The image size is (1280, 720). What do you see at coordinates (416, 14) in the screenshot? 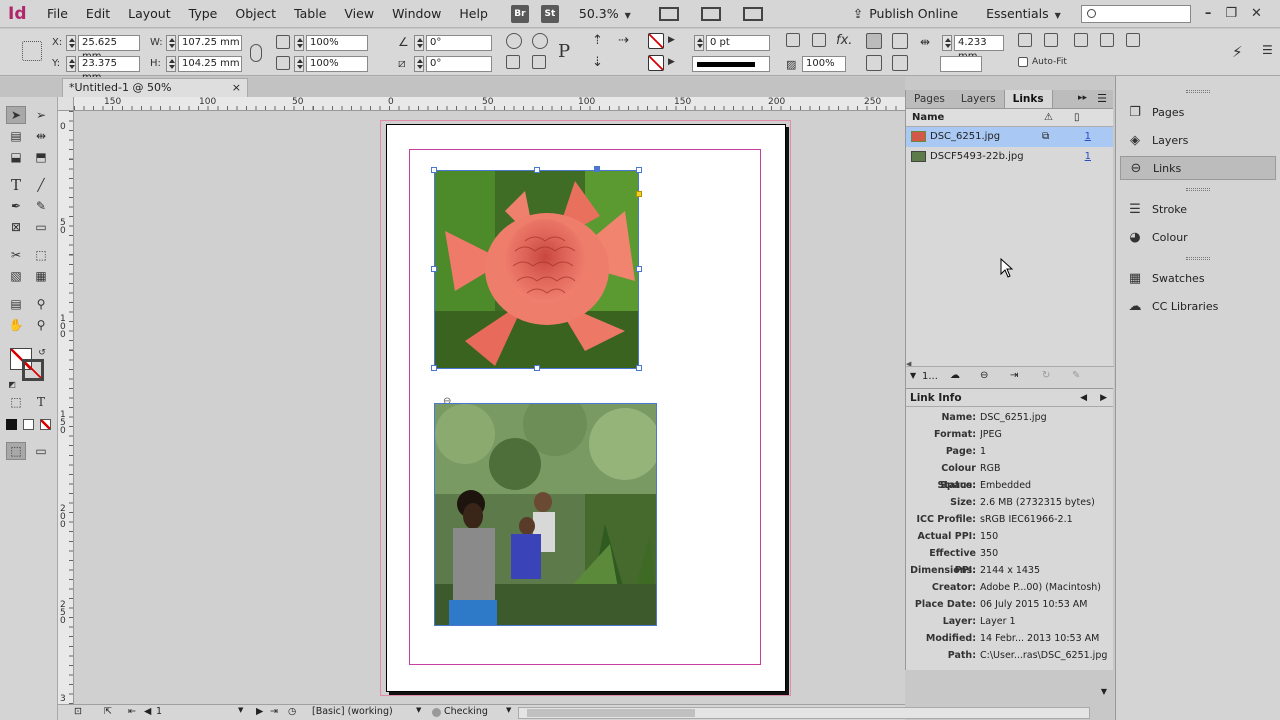
I see `menu-window: Window` at bounding box center [416, 14].